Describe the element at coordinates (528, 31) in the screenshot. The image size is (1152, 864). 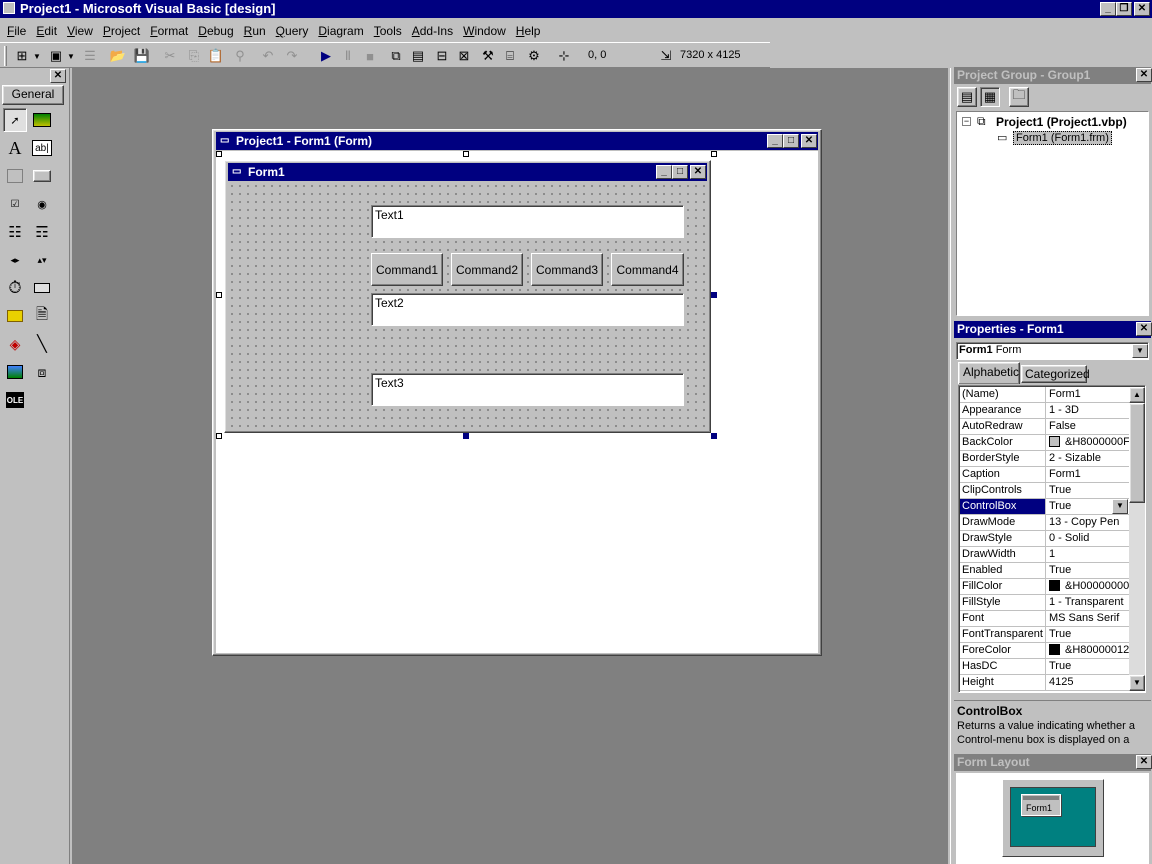
I see `menu-help: Help` at that location.